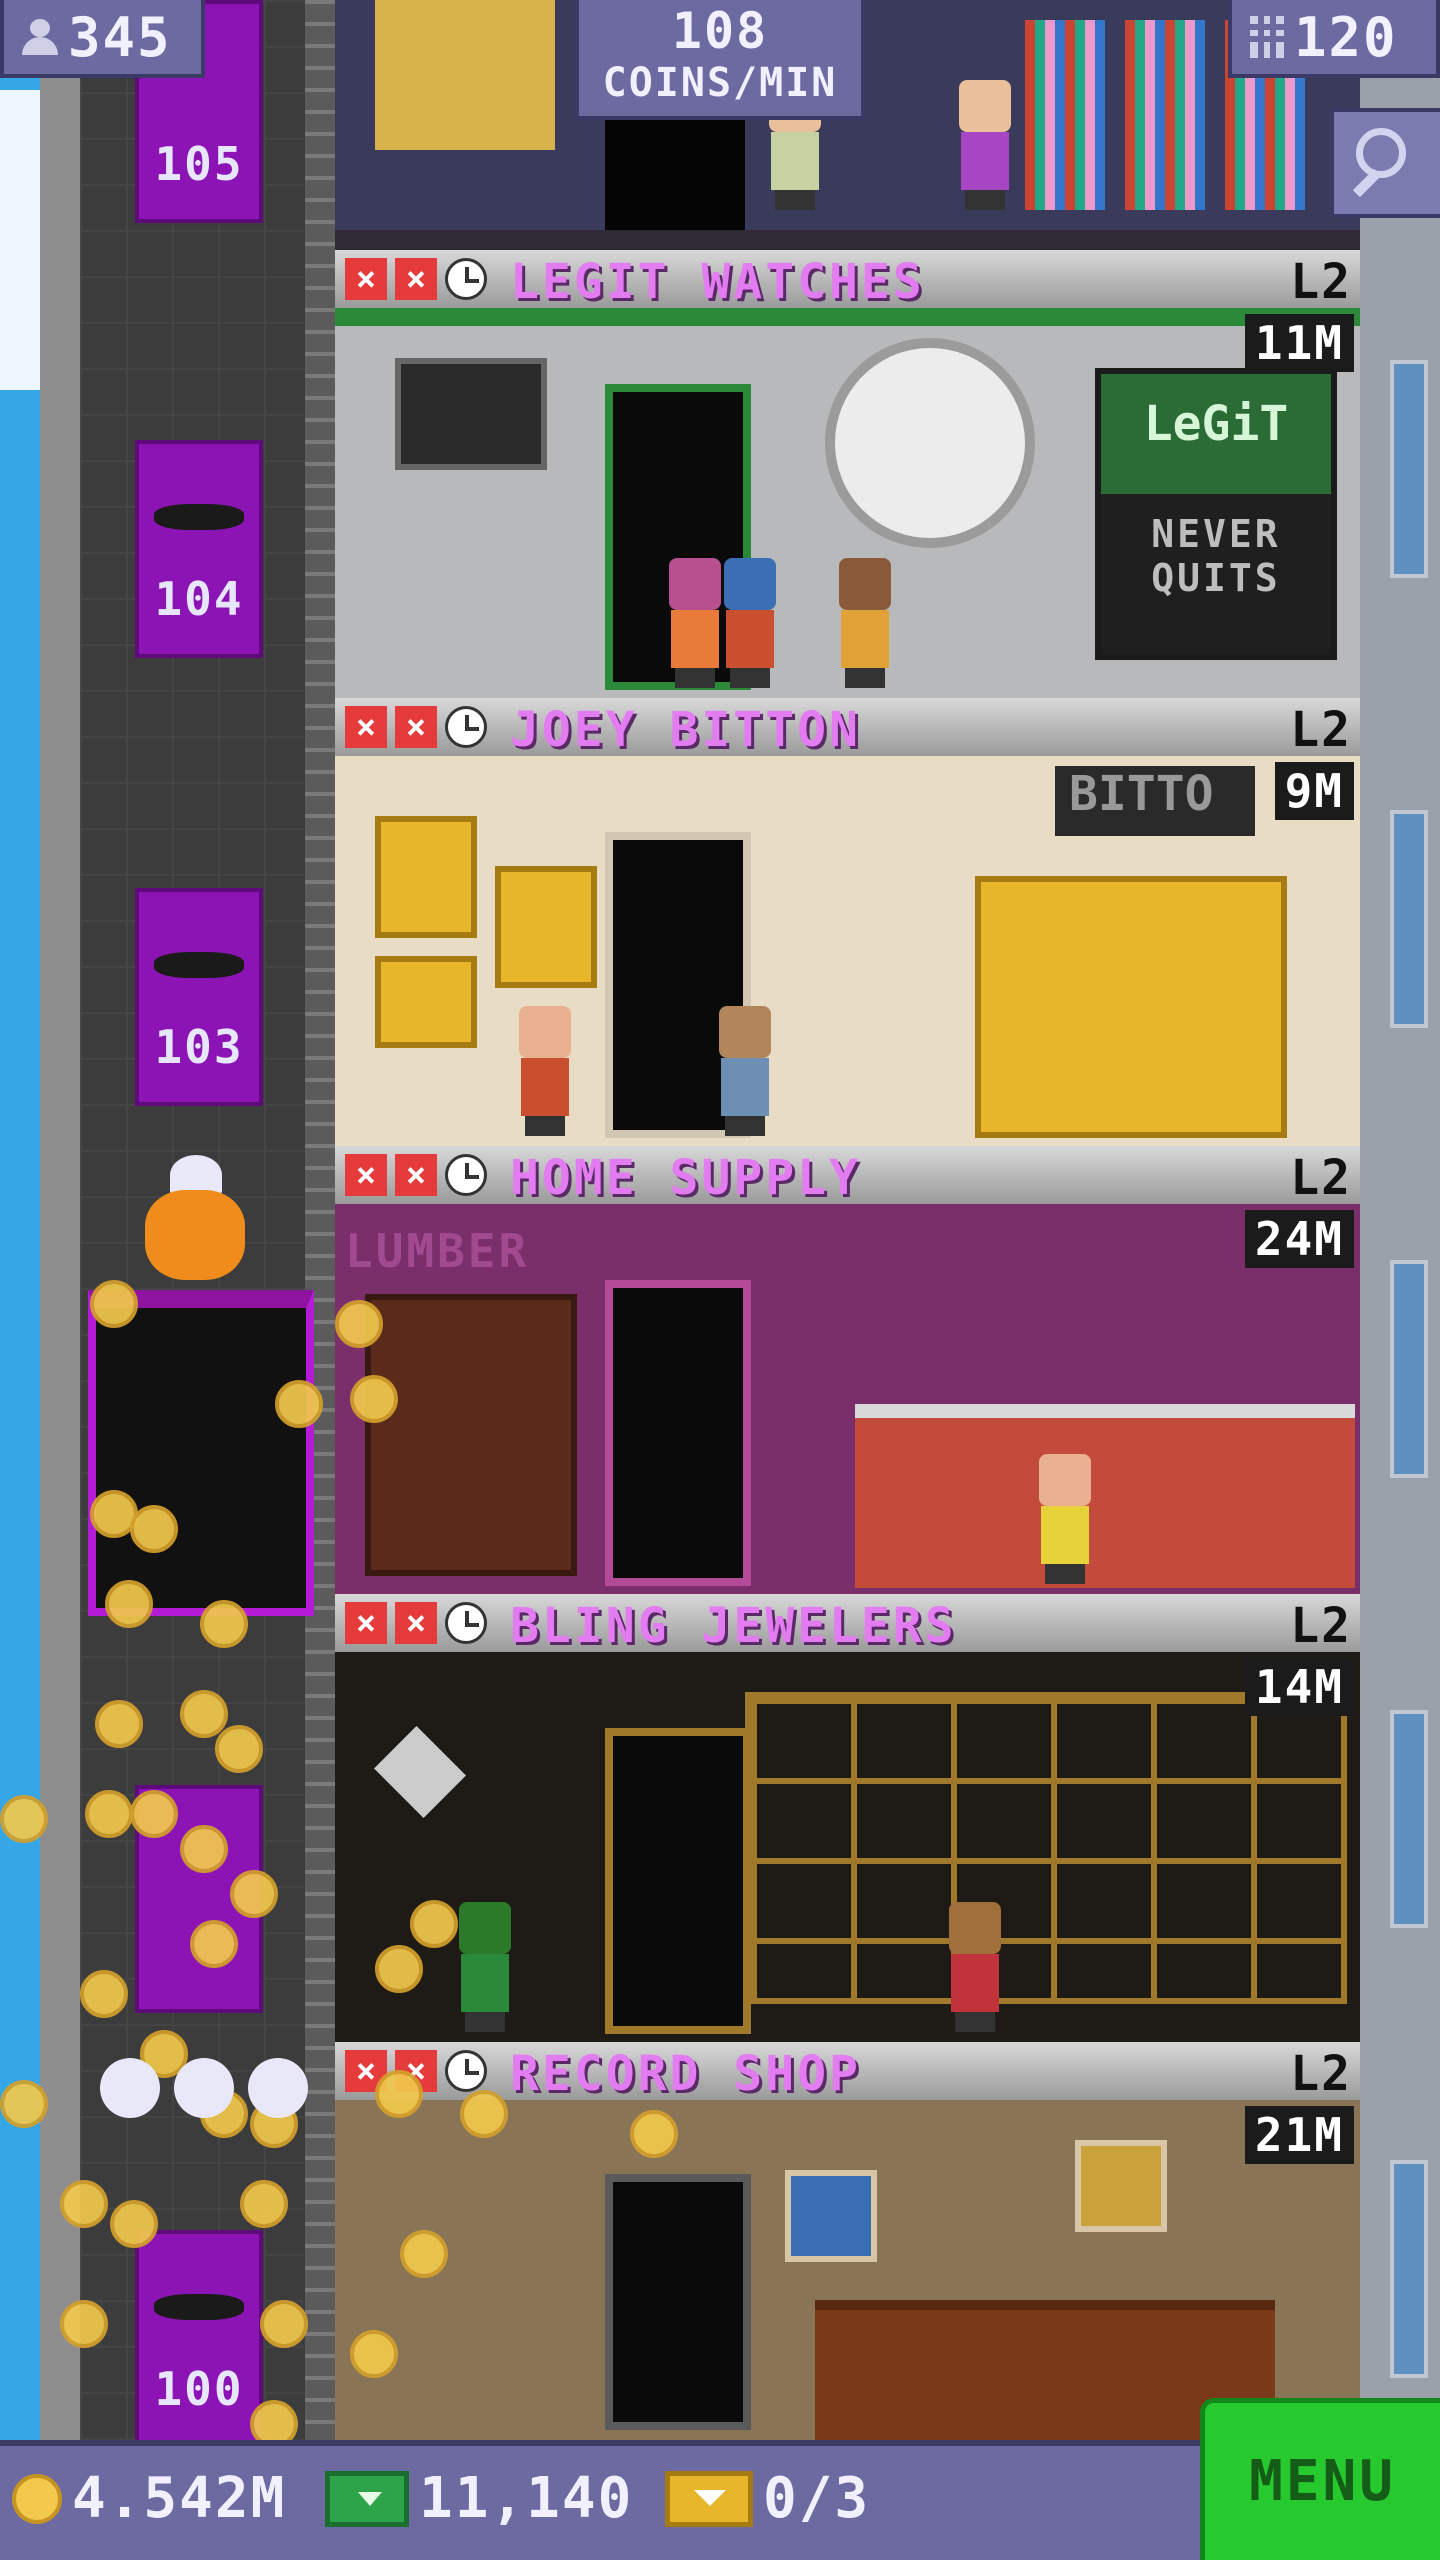 Image resolution: width=1440 pixels, height=2560 pixels. Describe the element at coordinates (1065, 115) in the screenshot. I see `bookshelf` at that location.